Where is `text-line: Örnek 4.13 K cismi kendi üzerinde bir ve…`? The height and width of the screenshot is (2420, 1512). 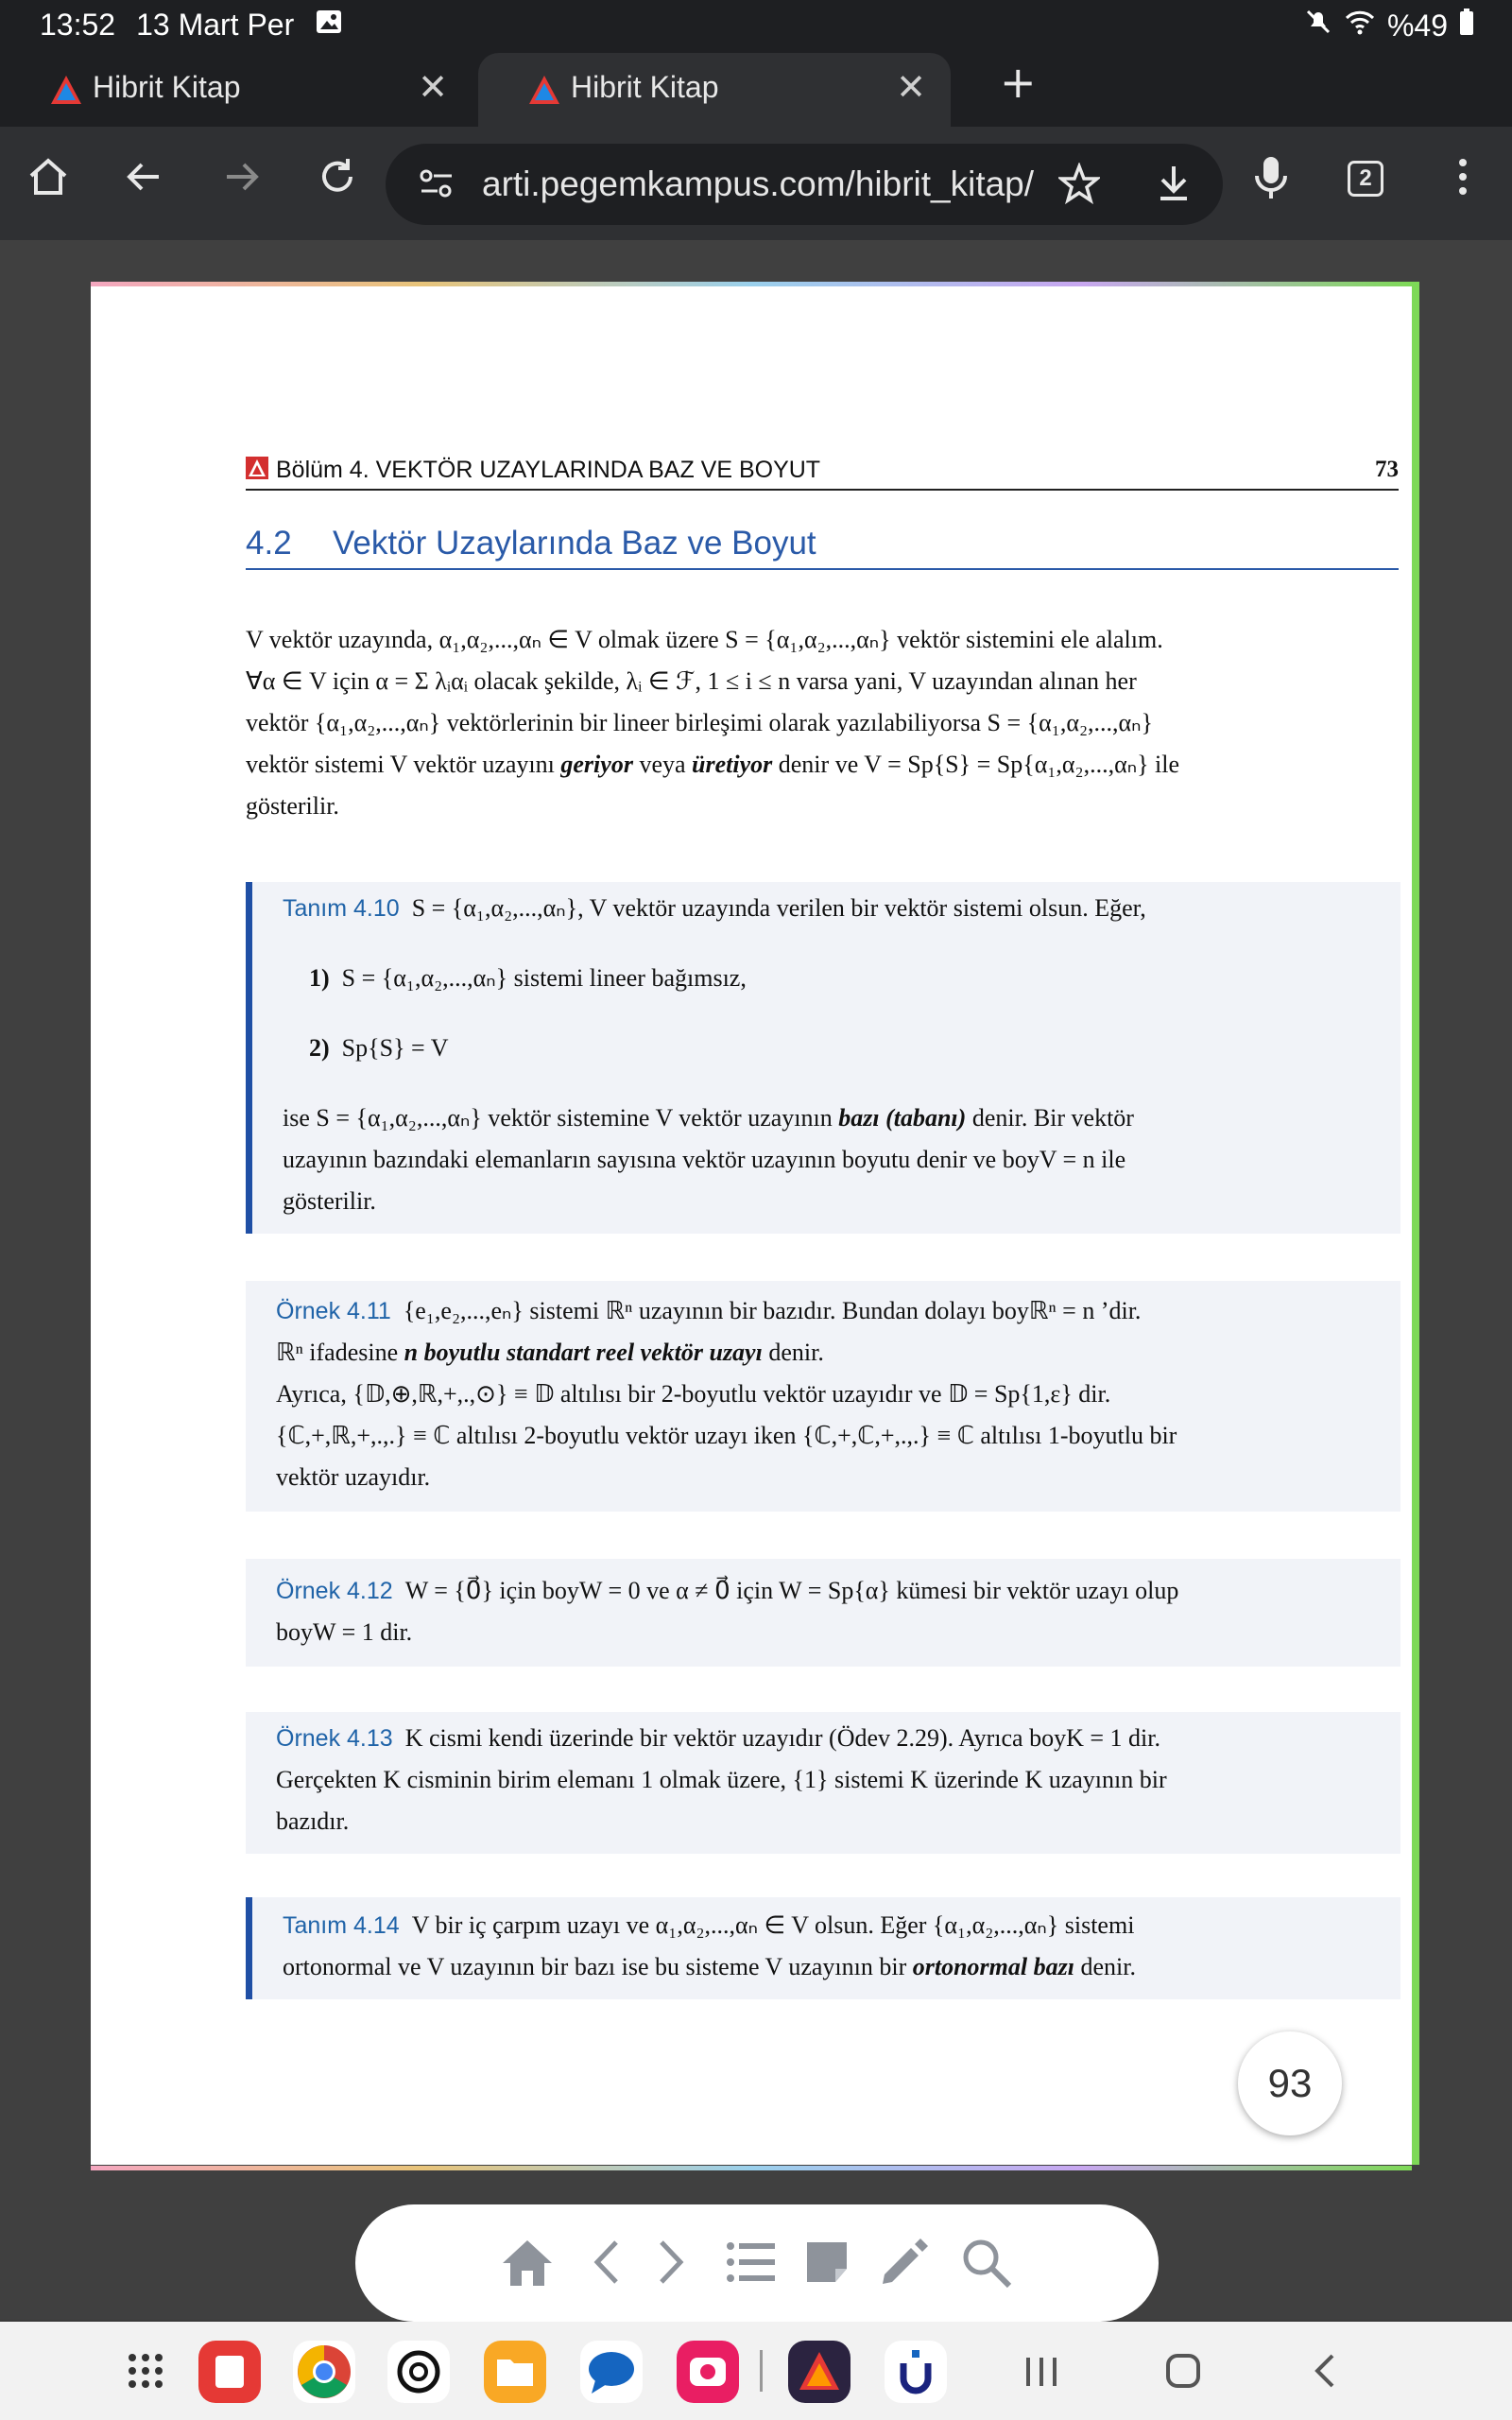 text-line: Örnek 4.13 K cismi kendi üzerinde bir ve… is located at coordinates (823, 1738).